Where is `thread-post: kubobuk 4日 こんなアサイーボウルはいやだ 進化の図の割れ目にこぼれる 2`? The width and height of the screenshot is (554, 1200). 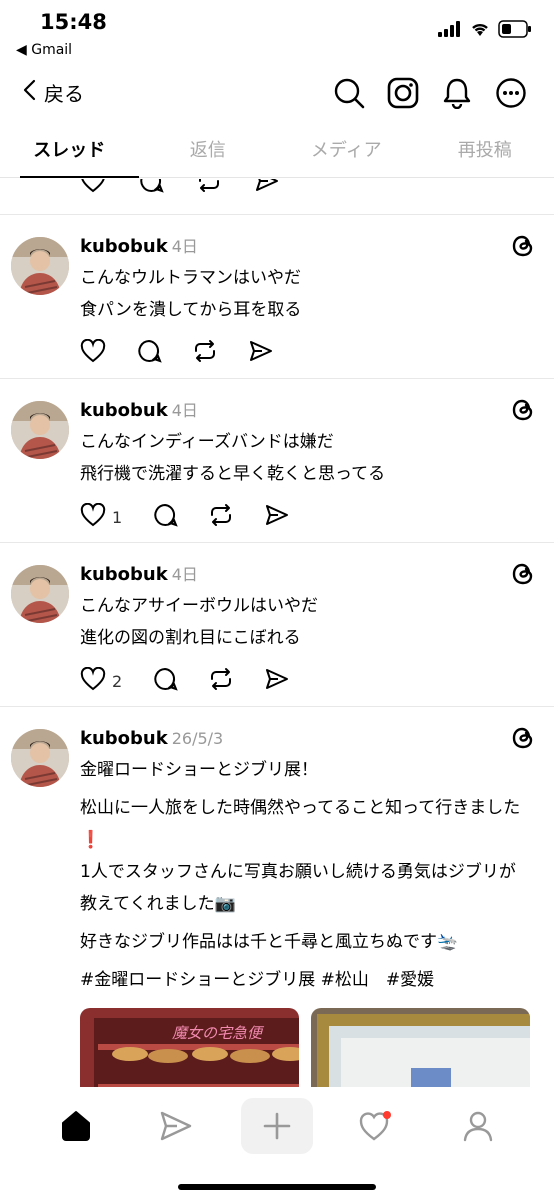
thread-post: kubobuk 4日 こんなアサイーボウルはいやだ 進化の図の割れ目にこぼれる 2 is located at coordinates (277, 624).